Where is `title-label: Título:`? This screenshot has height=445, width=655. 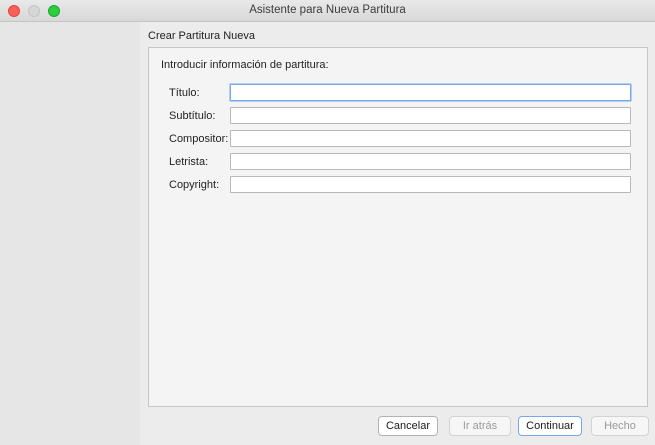
title-label: Título: is located at coordinates (184, 93).